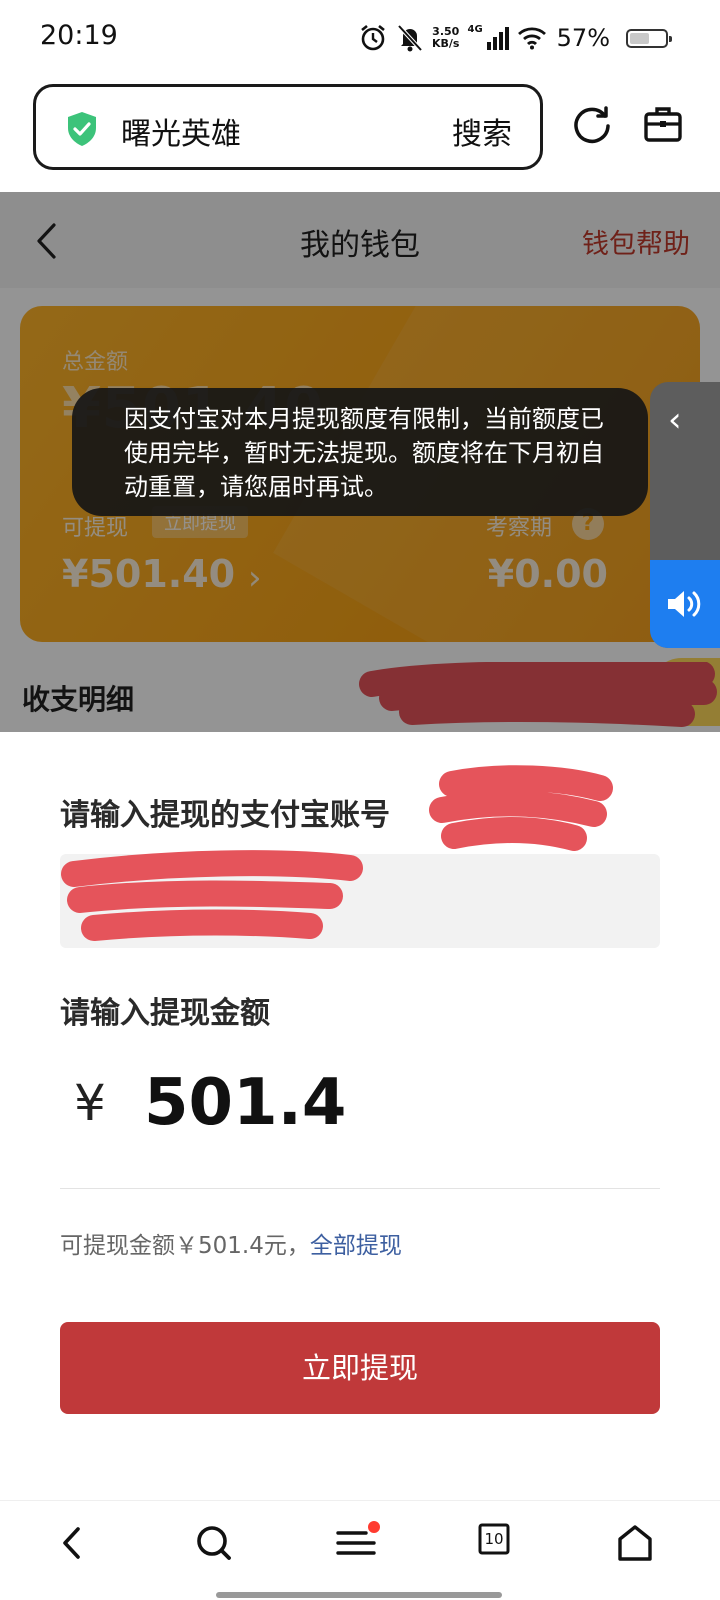  I want to click on available-amount-text: 可提现金额￥501.4元，, so click(185, 1246).